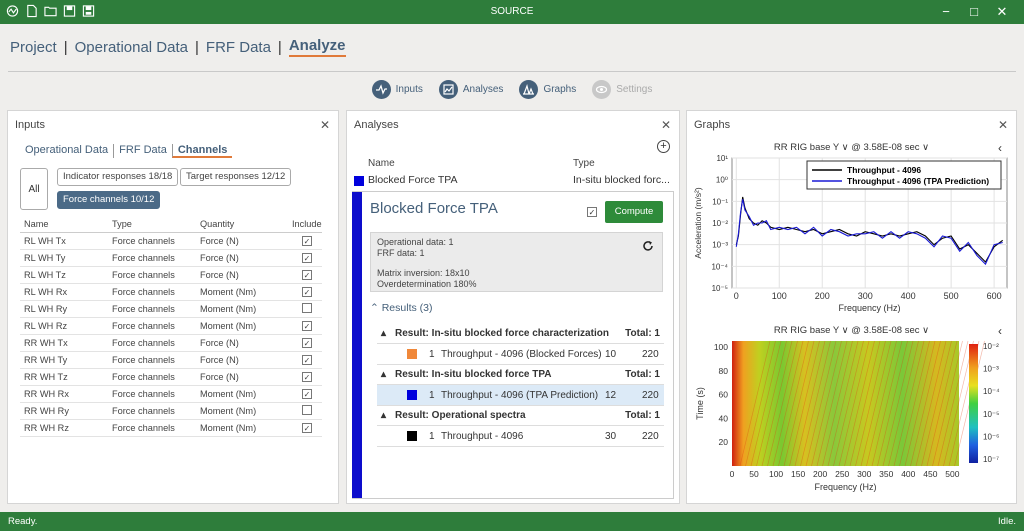 This screenshot has height=531, width=1024. I want to click on col-analysis-name: Name, so click(381, 163).